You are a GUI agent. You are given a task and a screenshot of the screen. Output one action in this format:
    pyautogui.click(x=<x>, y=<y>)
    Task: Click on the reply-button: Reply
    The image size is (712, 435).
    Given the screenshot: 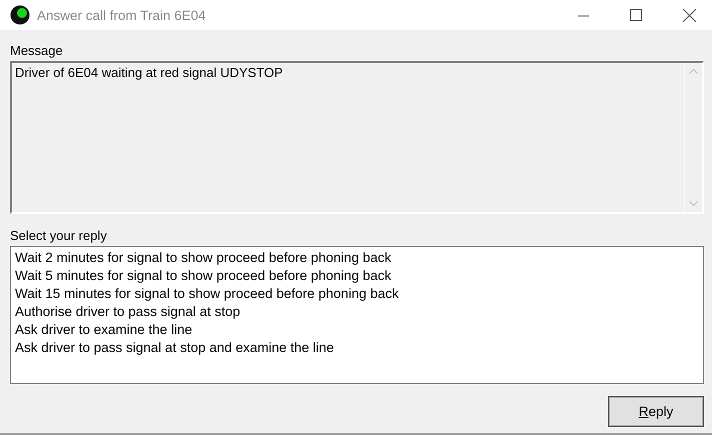 What is the action you would take?
    pyautogui.click(x=656, y=411)
    